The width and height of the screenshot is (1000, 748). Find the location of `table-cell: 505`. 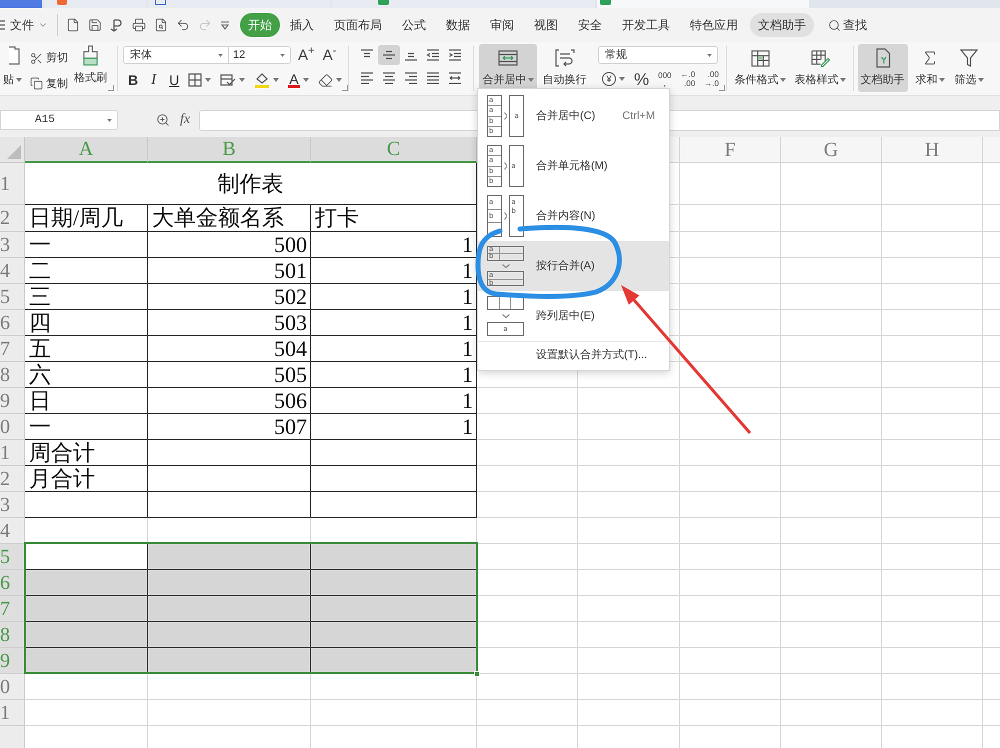

table-cell: 505 is located at coordinates (229, 375).